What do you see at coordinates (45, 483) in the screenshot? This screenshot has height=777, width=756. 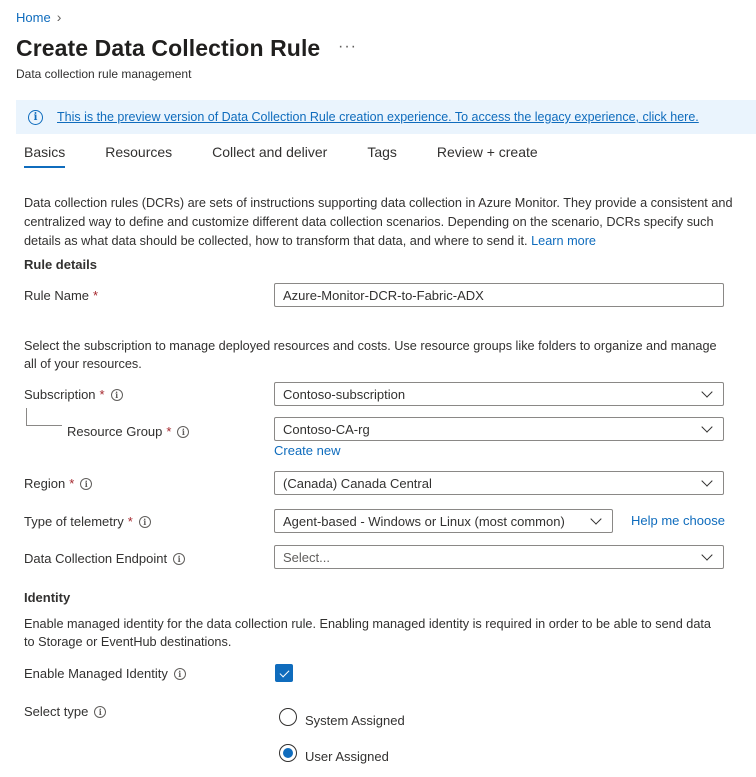 I see `region-label-text: Region` at bounding box center [45, 483].